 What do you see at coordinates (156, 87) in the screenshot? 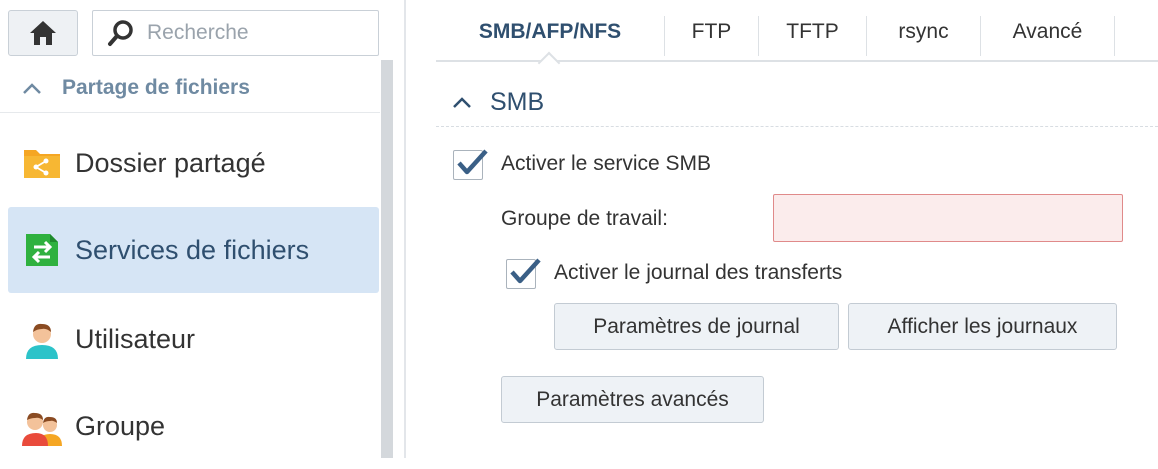
I see `section-header-label: Partage de fichiers` at bounding box center [156, 87].